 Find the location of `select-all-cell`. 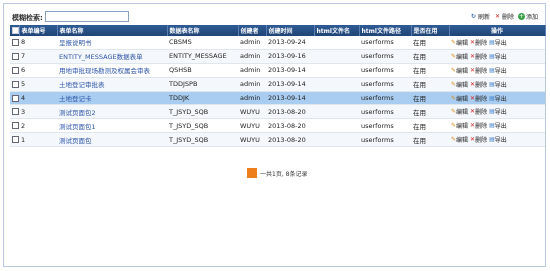

select-all-cell is located at coordinates (15, 30).